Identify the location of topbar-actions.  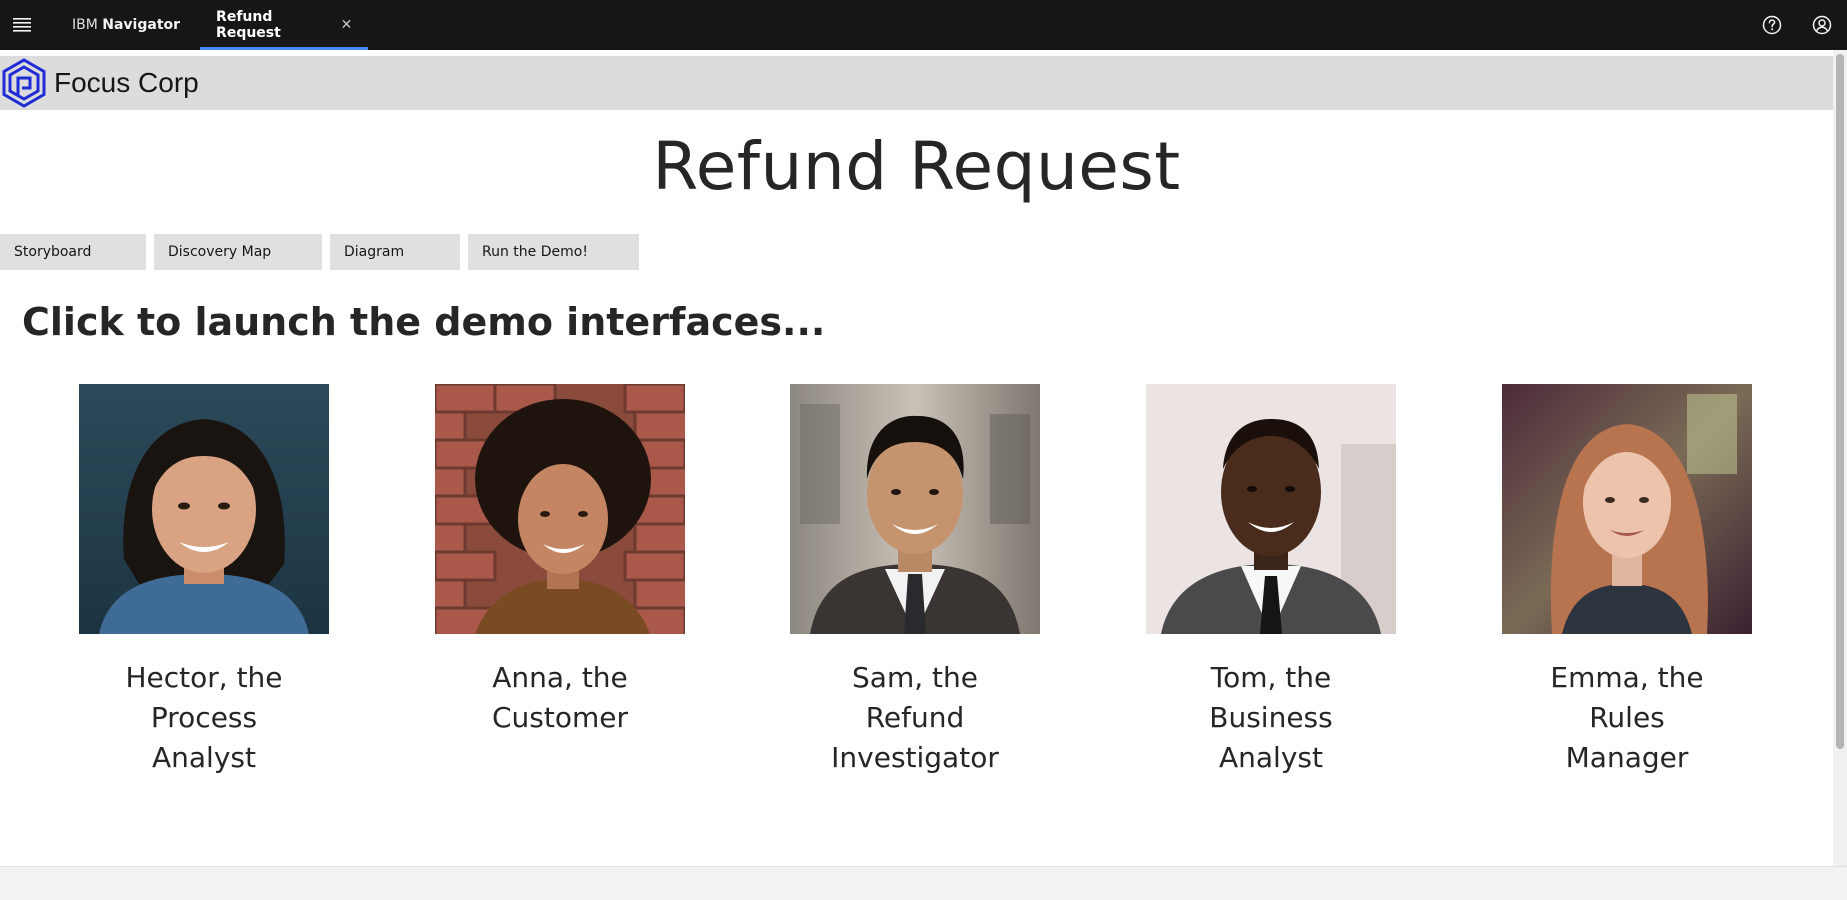
(1797, 25).